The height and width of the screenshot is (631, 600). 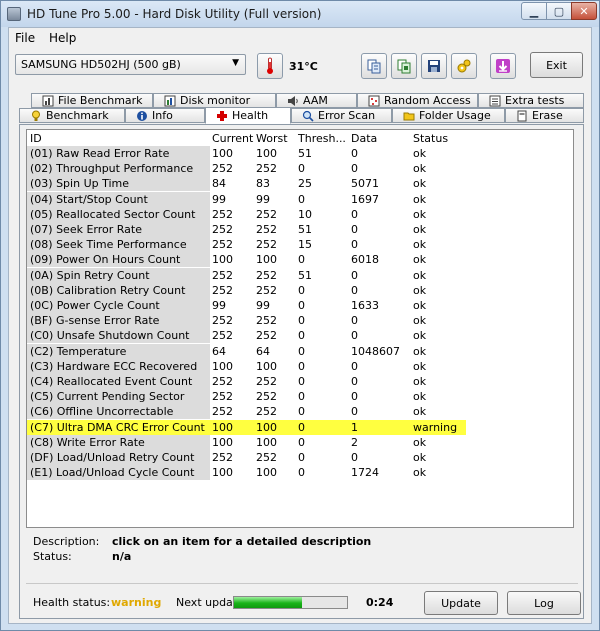 I want to click on download-button, so click(x=503, y=66).